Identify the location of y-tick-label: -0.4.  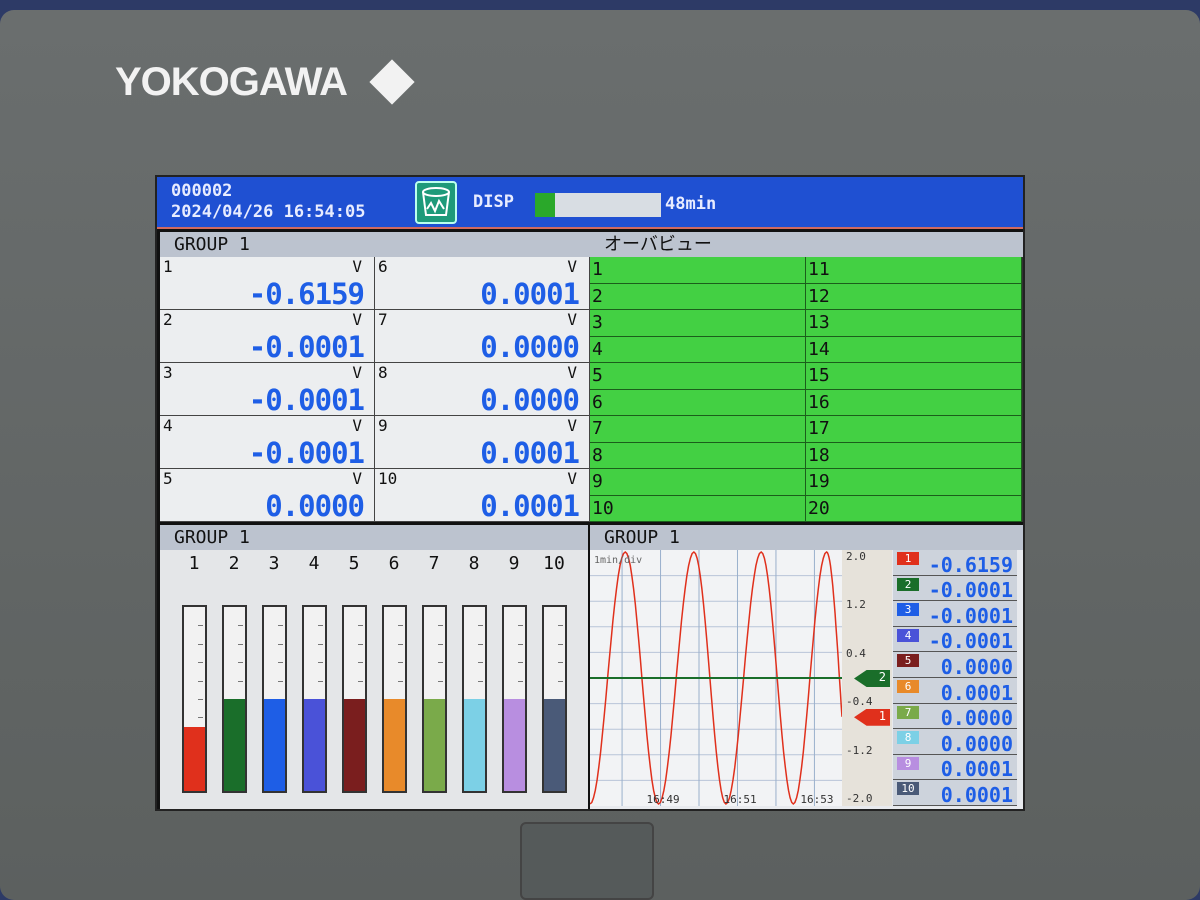
(859, 702).